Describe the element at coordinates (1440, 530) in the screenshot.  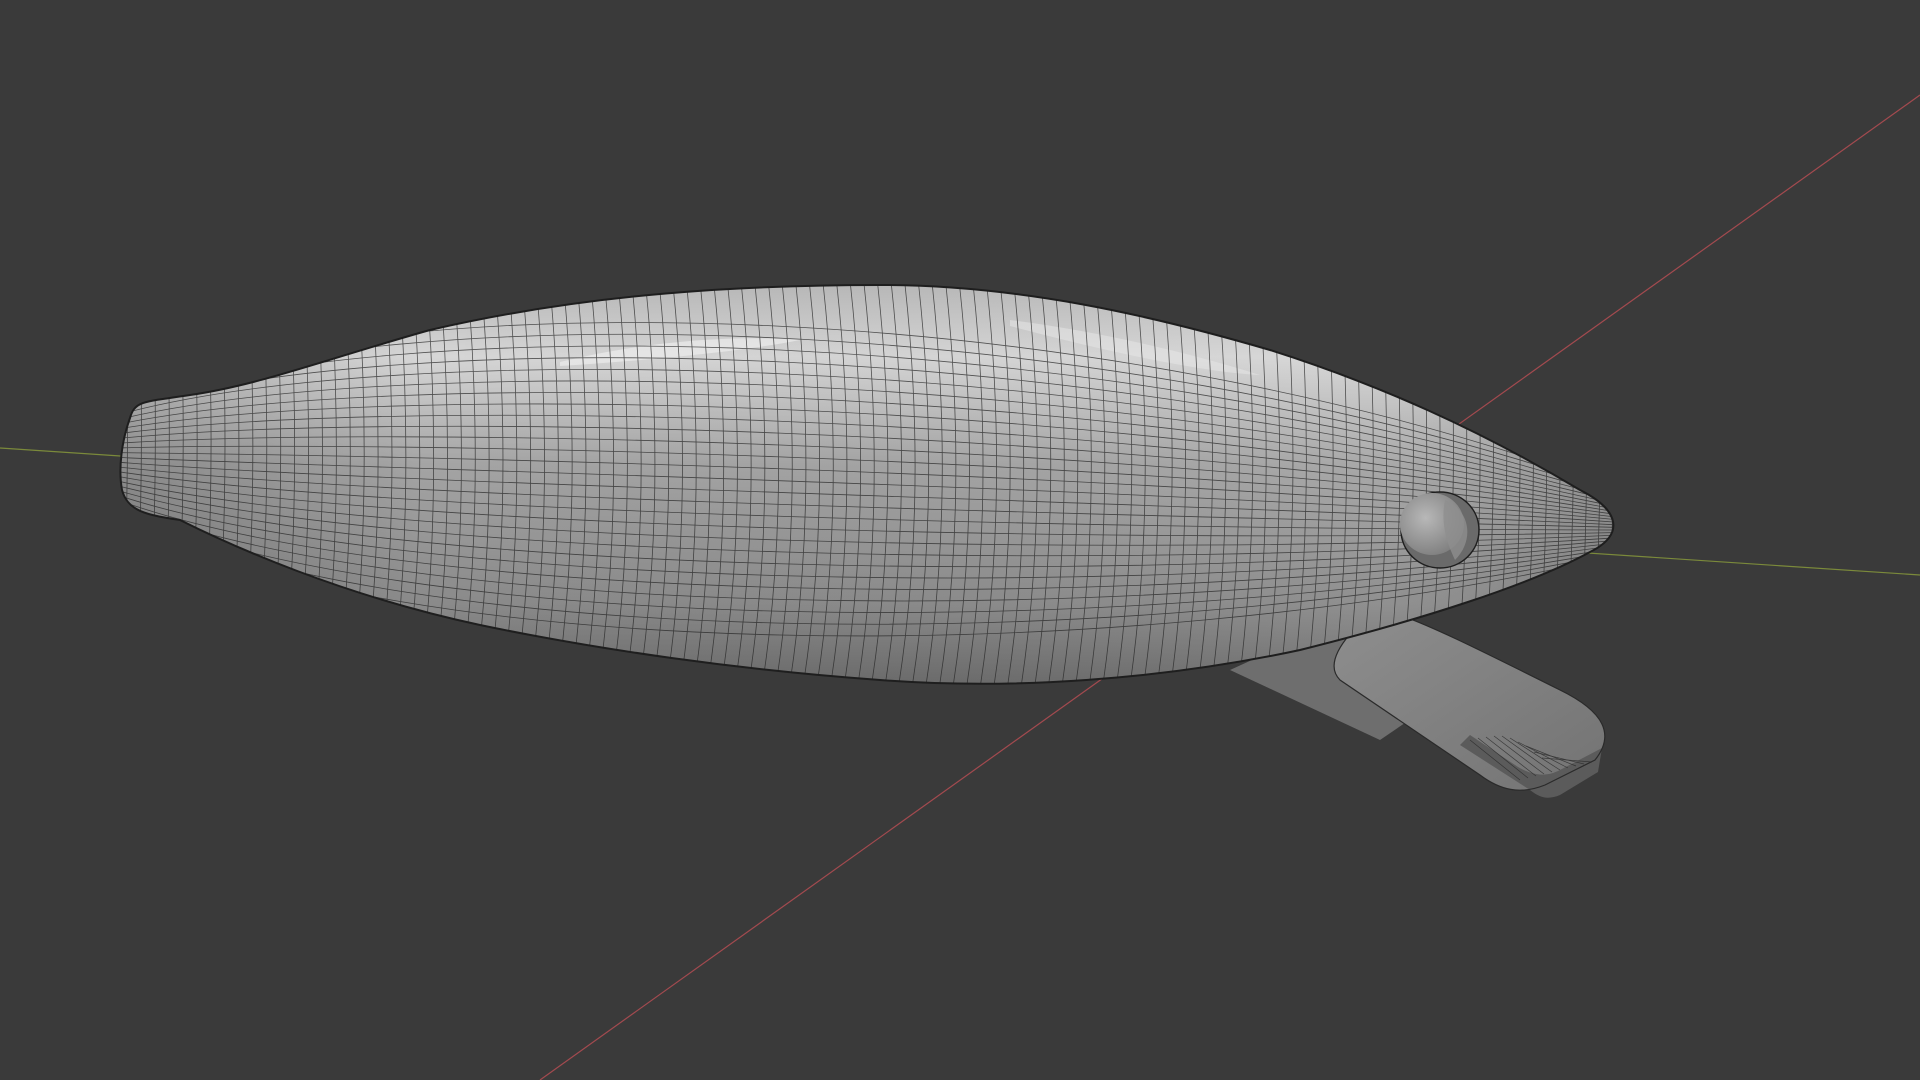
I see `lure-eye` at that location.